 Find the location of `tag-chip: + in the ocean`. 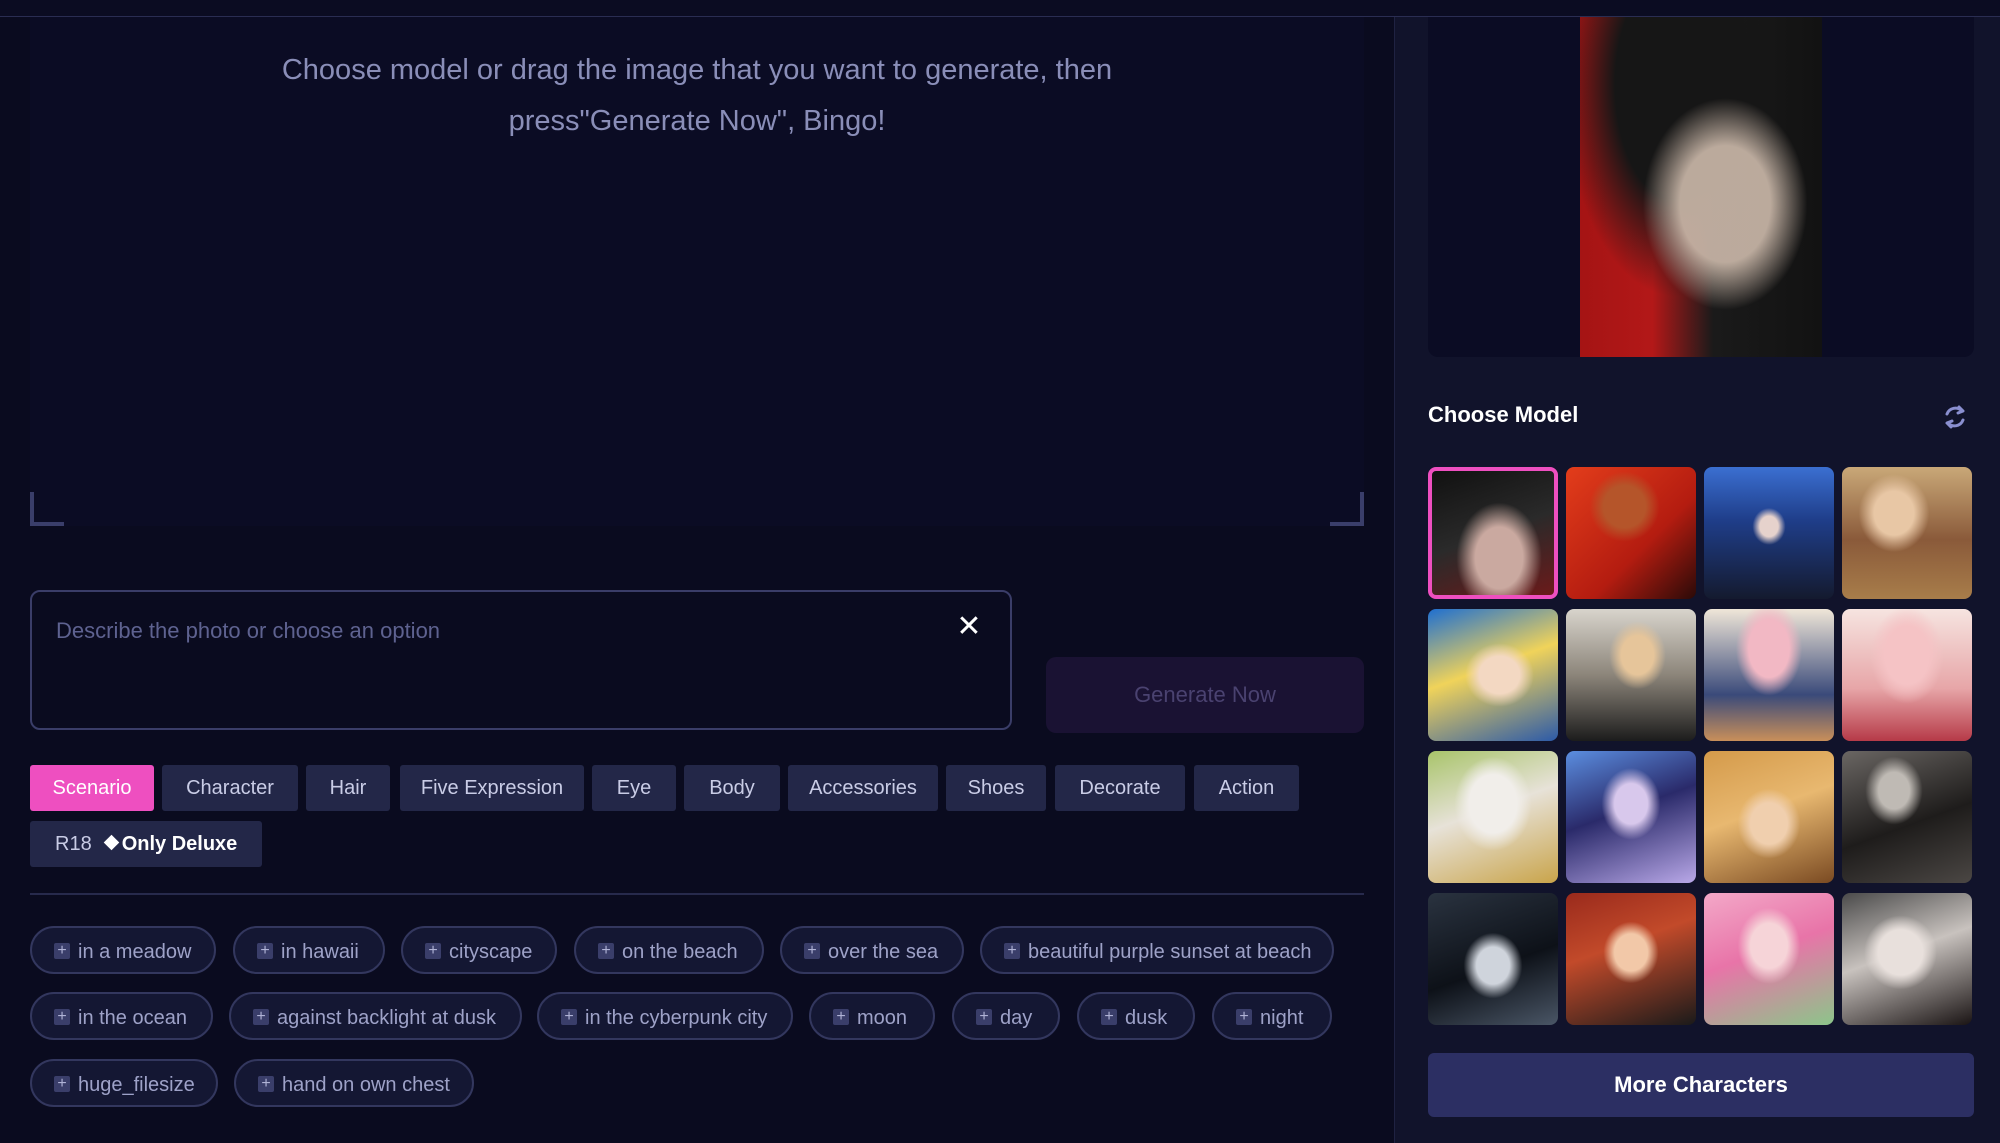

tag-chip: + in the ocean is located at coordinates (121, 1016).